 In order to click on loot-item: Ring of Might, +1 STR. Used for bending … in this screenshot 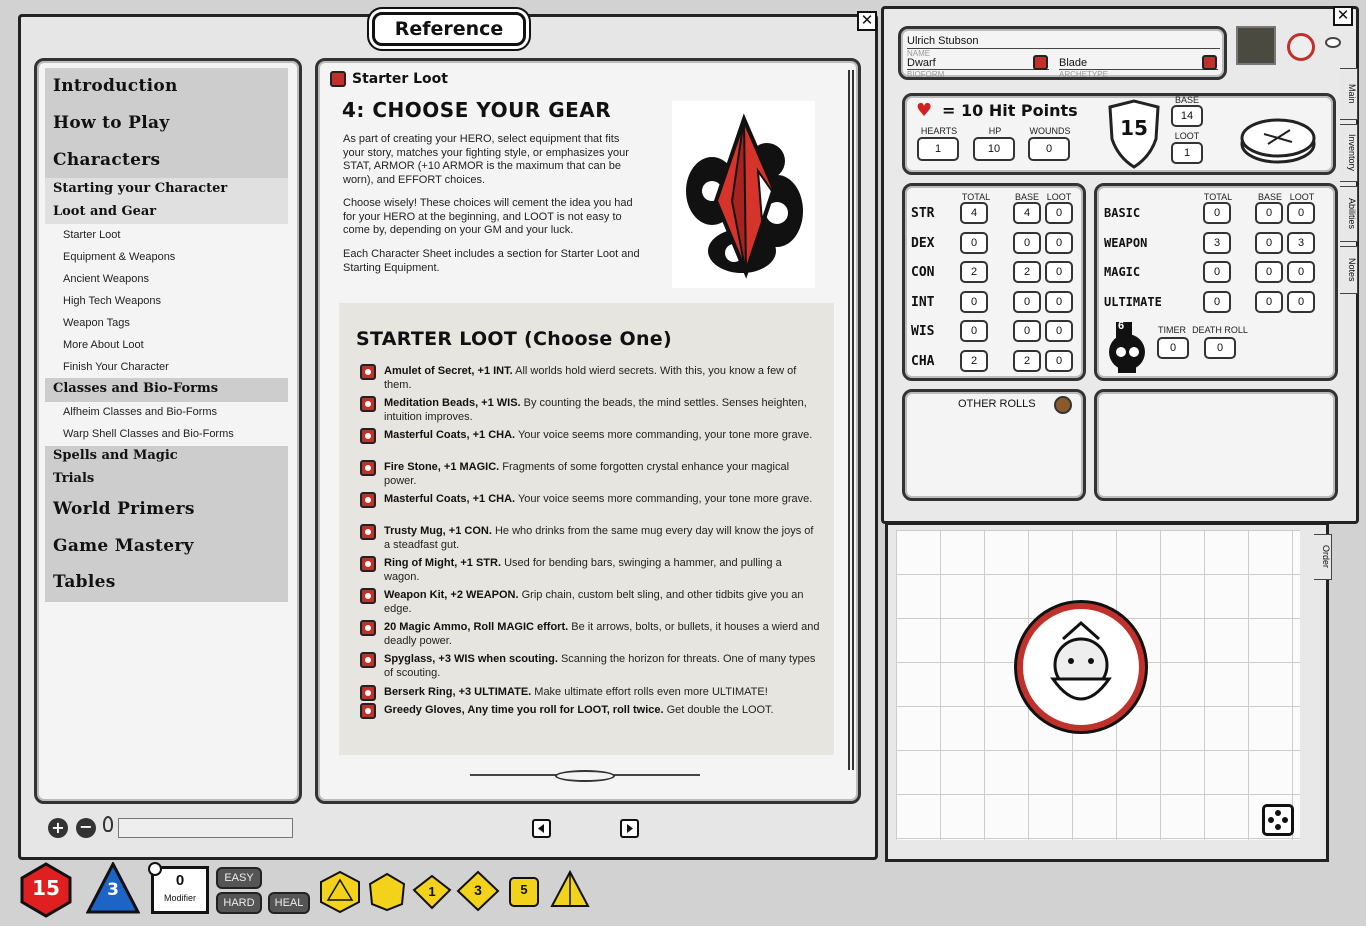, I will do `click(590, 570)`.